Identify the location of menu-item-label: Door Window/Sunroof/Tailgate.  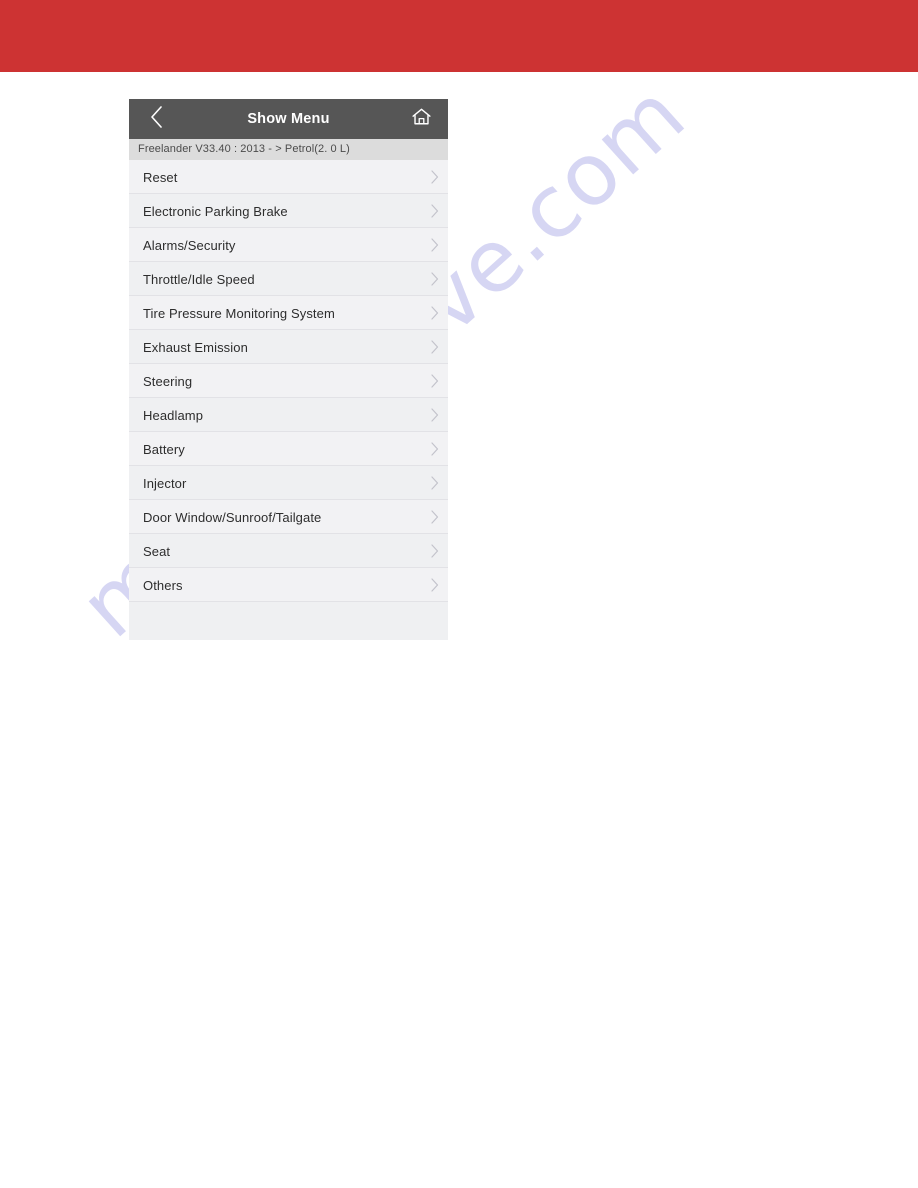
(232, 517).